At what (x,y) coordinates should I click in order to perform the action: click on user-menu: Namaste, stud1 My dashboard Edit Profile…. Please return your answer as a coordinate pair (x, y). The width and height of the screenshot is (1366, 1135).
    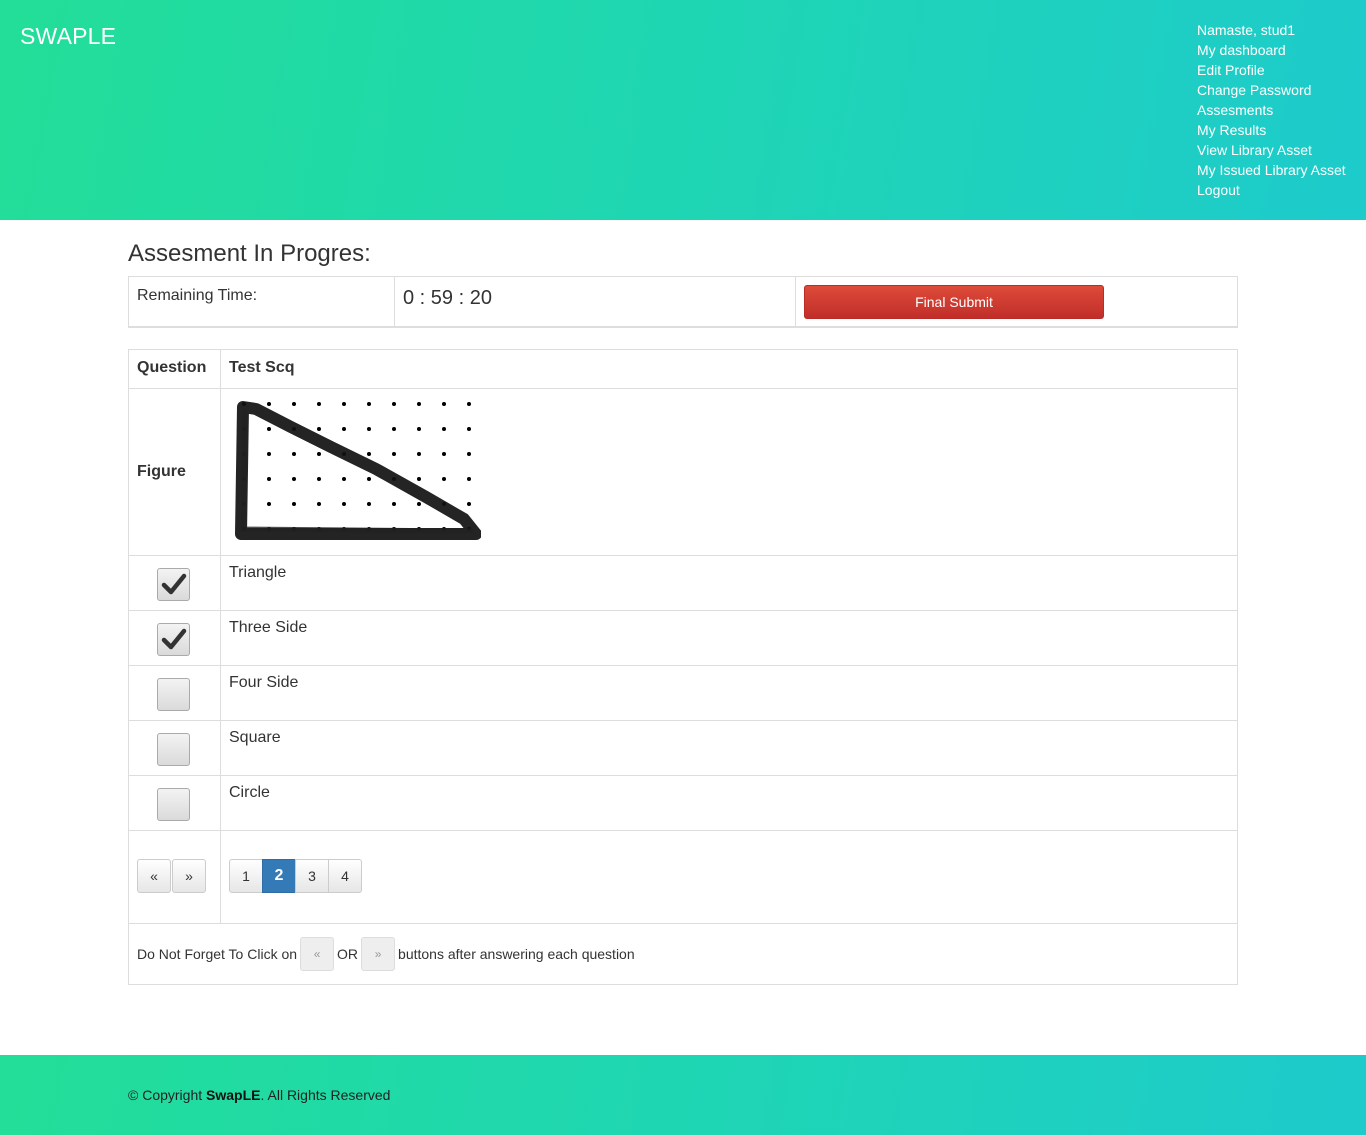
    Looking at the image, I should click on (1271, 110).